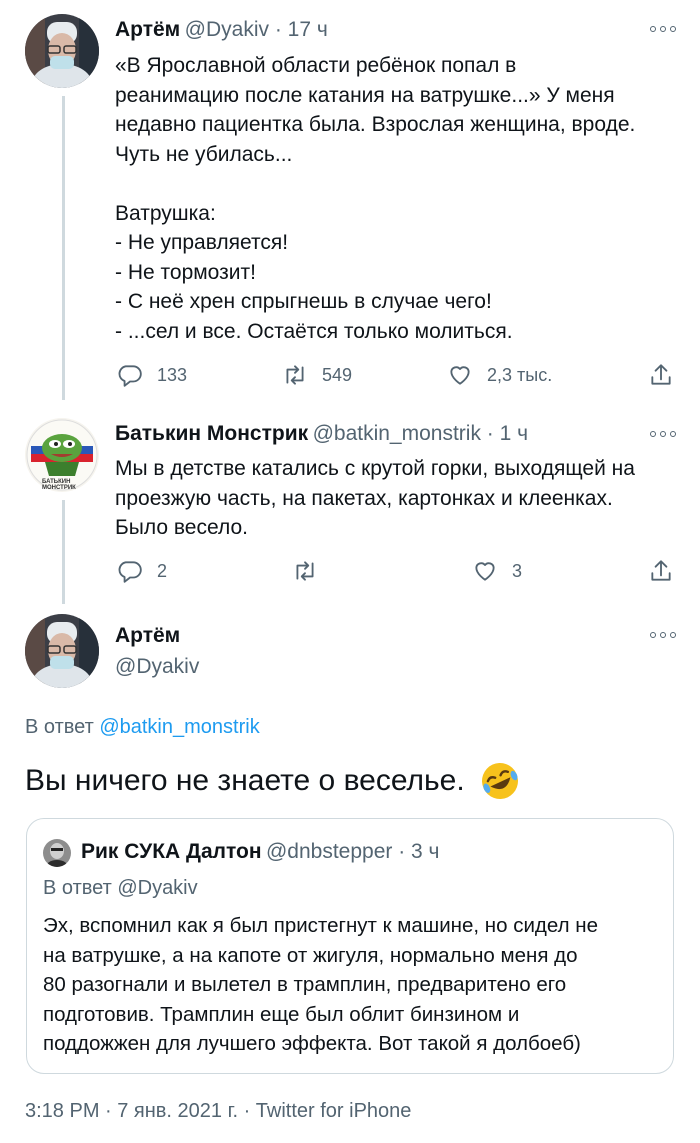  What do you see at coordinates (120, 888) in the screenshot?
I see `quoted-reply-context: В ответ @Dyakiv` at bounding box center [120, 888].